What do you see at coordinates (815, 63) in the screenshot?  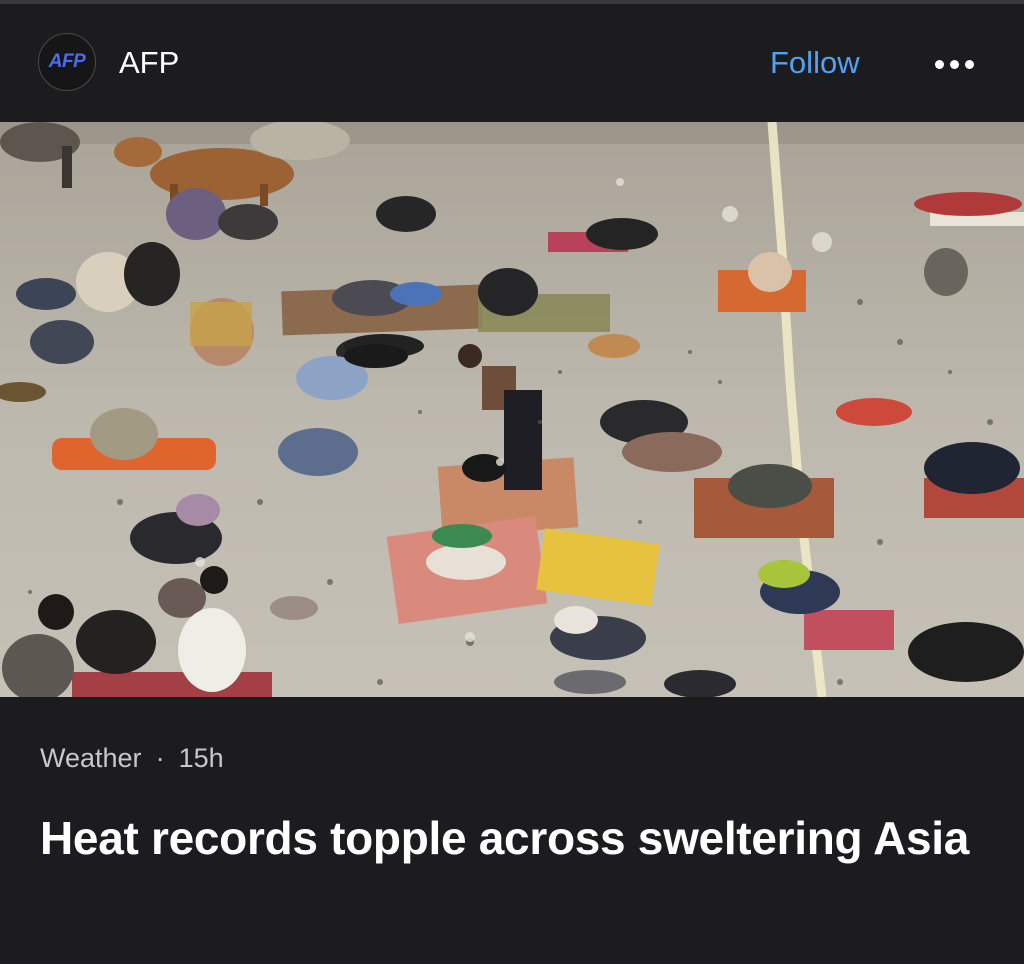 I see `follow-button: Follow` at bounding box center [815, 63].